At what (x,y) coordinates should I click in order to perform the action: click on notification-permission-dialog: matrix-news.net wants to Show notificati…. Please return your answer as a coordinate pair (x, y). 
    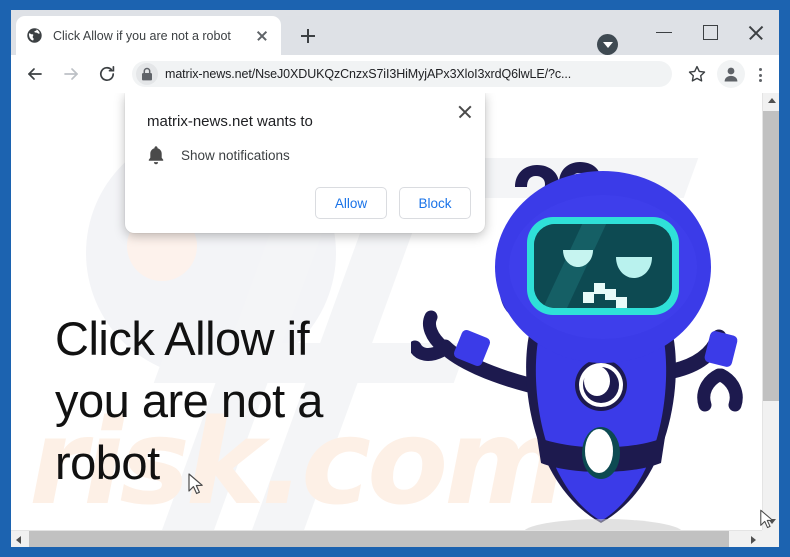
    Looking at the image, I should click on (305, 163).